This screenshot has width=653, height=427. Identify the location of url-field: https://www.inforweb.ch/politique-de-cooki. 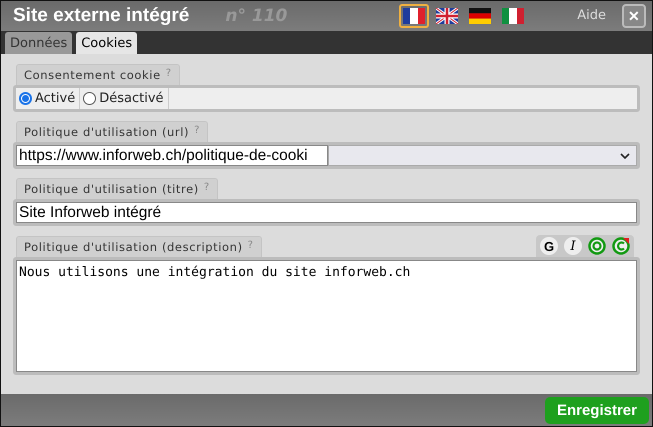
(172, 155).